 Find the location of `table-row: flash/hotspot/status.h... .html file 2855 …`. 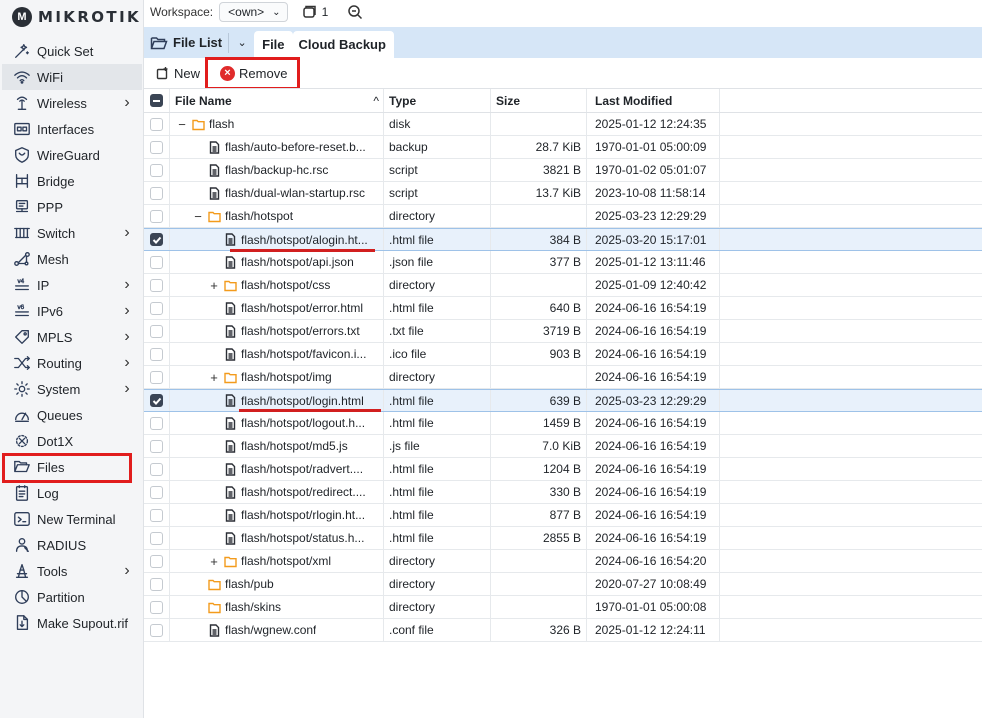

table-row: flash/hotspot/status.h... .html file 2855 … is located at coordinates (563, 538).